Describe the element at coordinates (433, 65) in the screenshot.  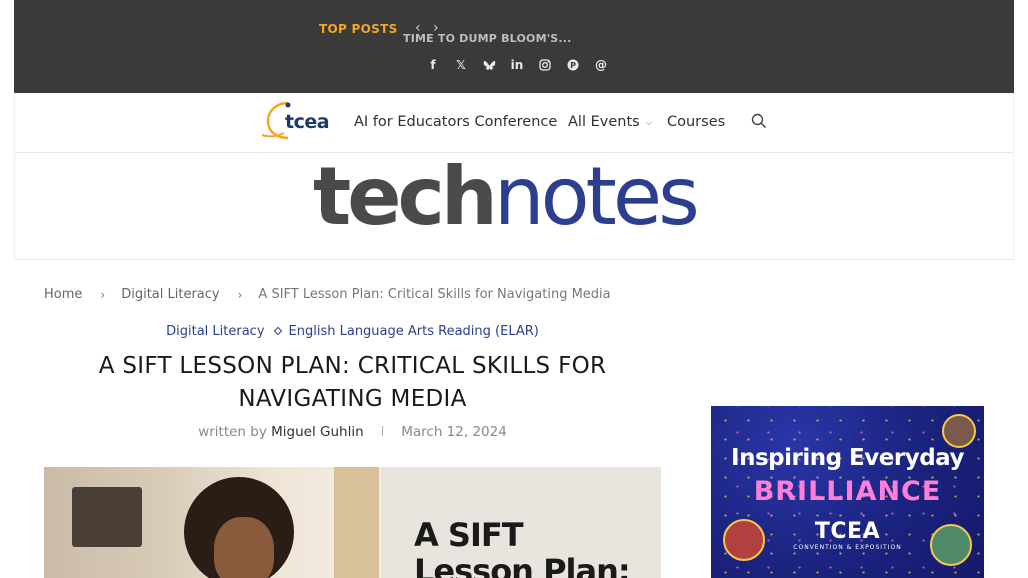
I see `facebook-icon: f` at that location.